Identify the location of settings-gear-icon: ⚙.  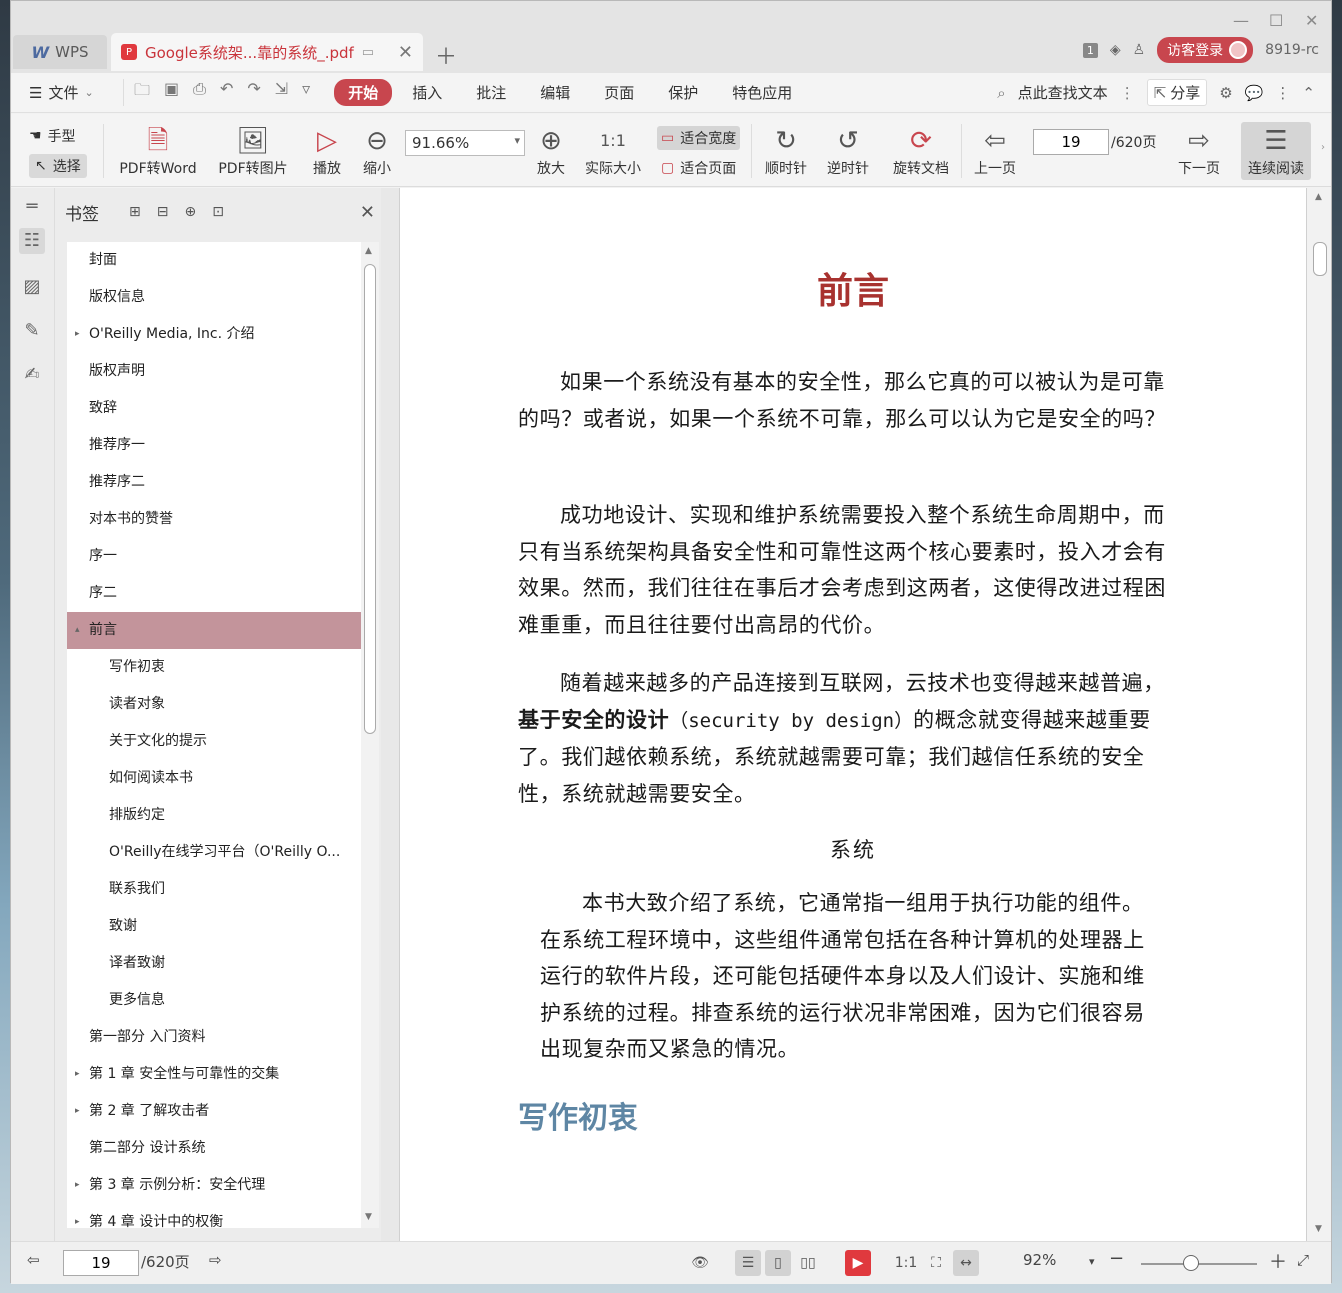
(1225, 93).